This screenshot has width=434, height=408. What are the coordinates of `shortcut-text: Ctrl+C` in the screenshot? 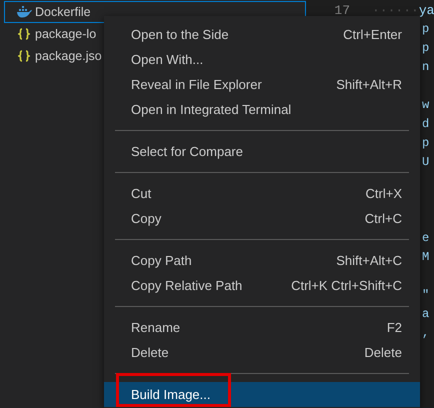 It's located at (383, 219).